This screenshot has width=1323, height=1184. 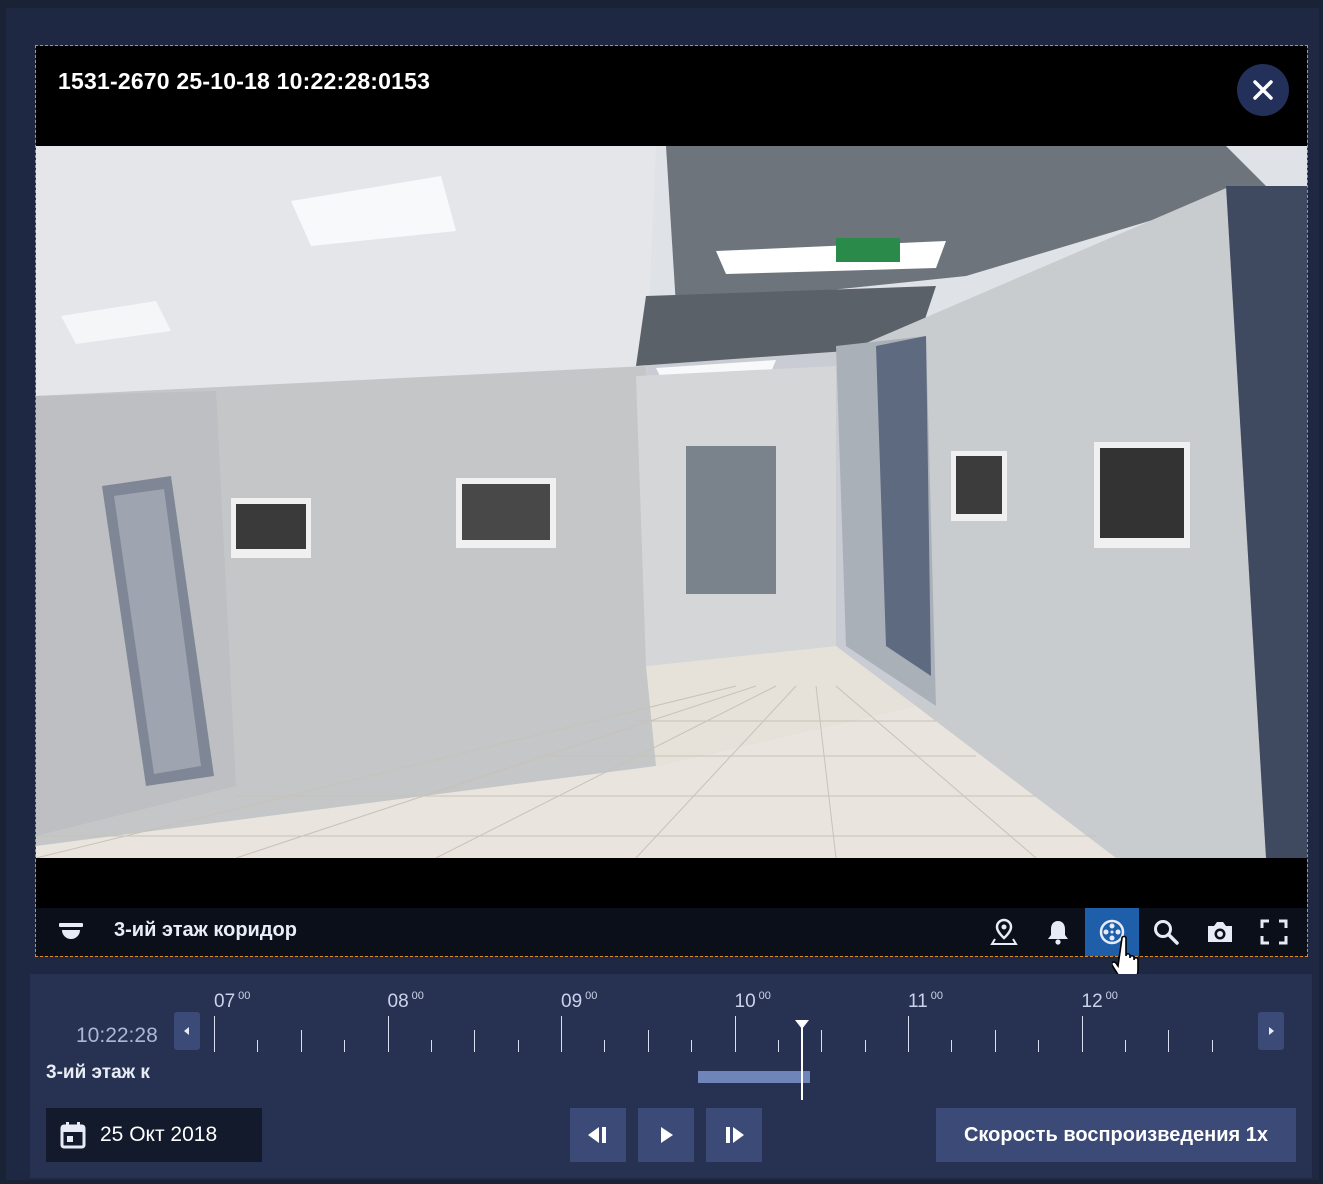 I want to click on step-back-button, so click(x=598, y=1135).